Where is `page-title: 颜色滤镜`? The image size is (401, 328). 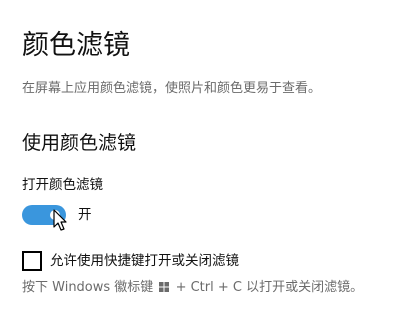 page-title: 颜色滤镜 is located at coordinates (76, 45).